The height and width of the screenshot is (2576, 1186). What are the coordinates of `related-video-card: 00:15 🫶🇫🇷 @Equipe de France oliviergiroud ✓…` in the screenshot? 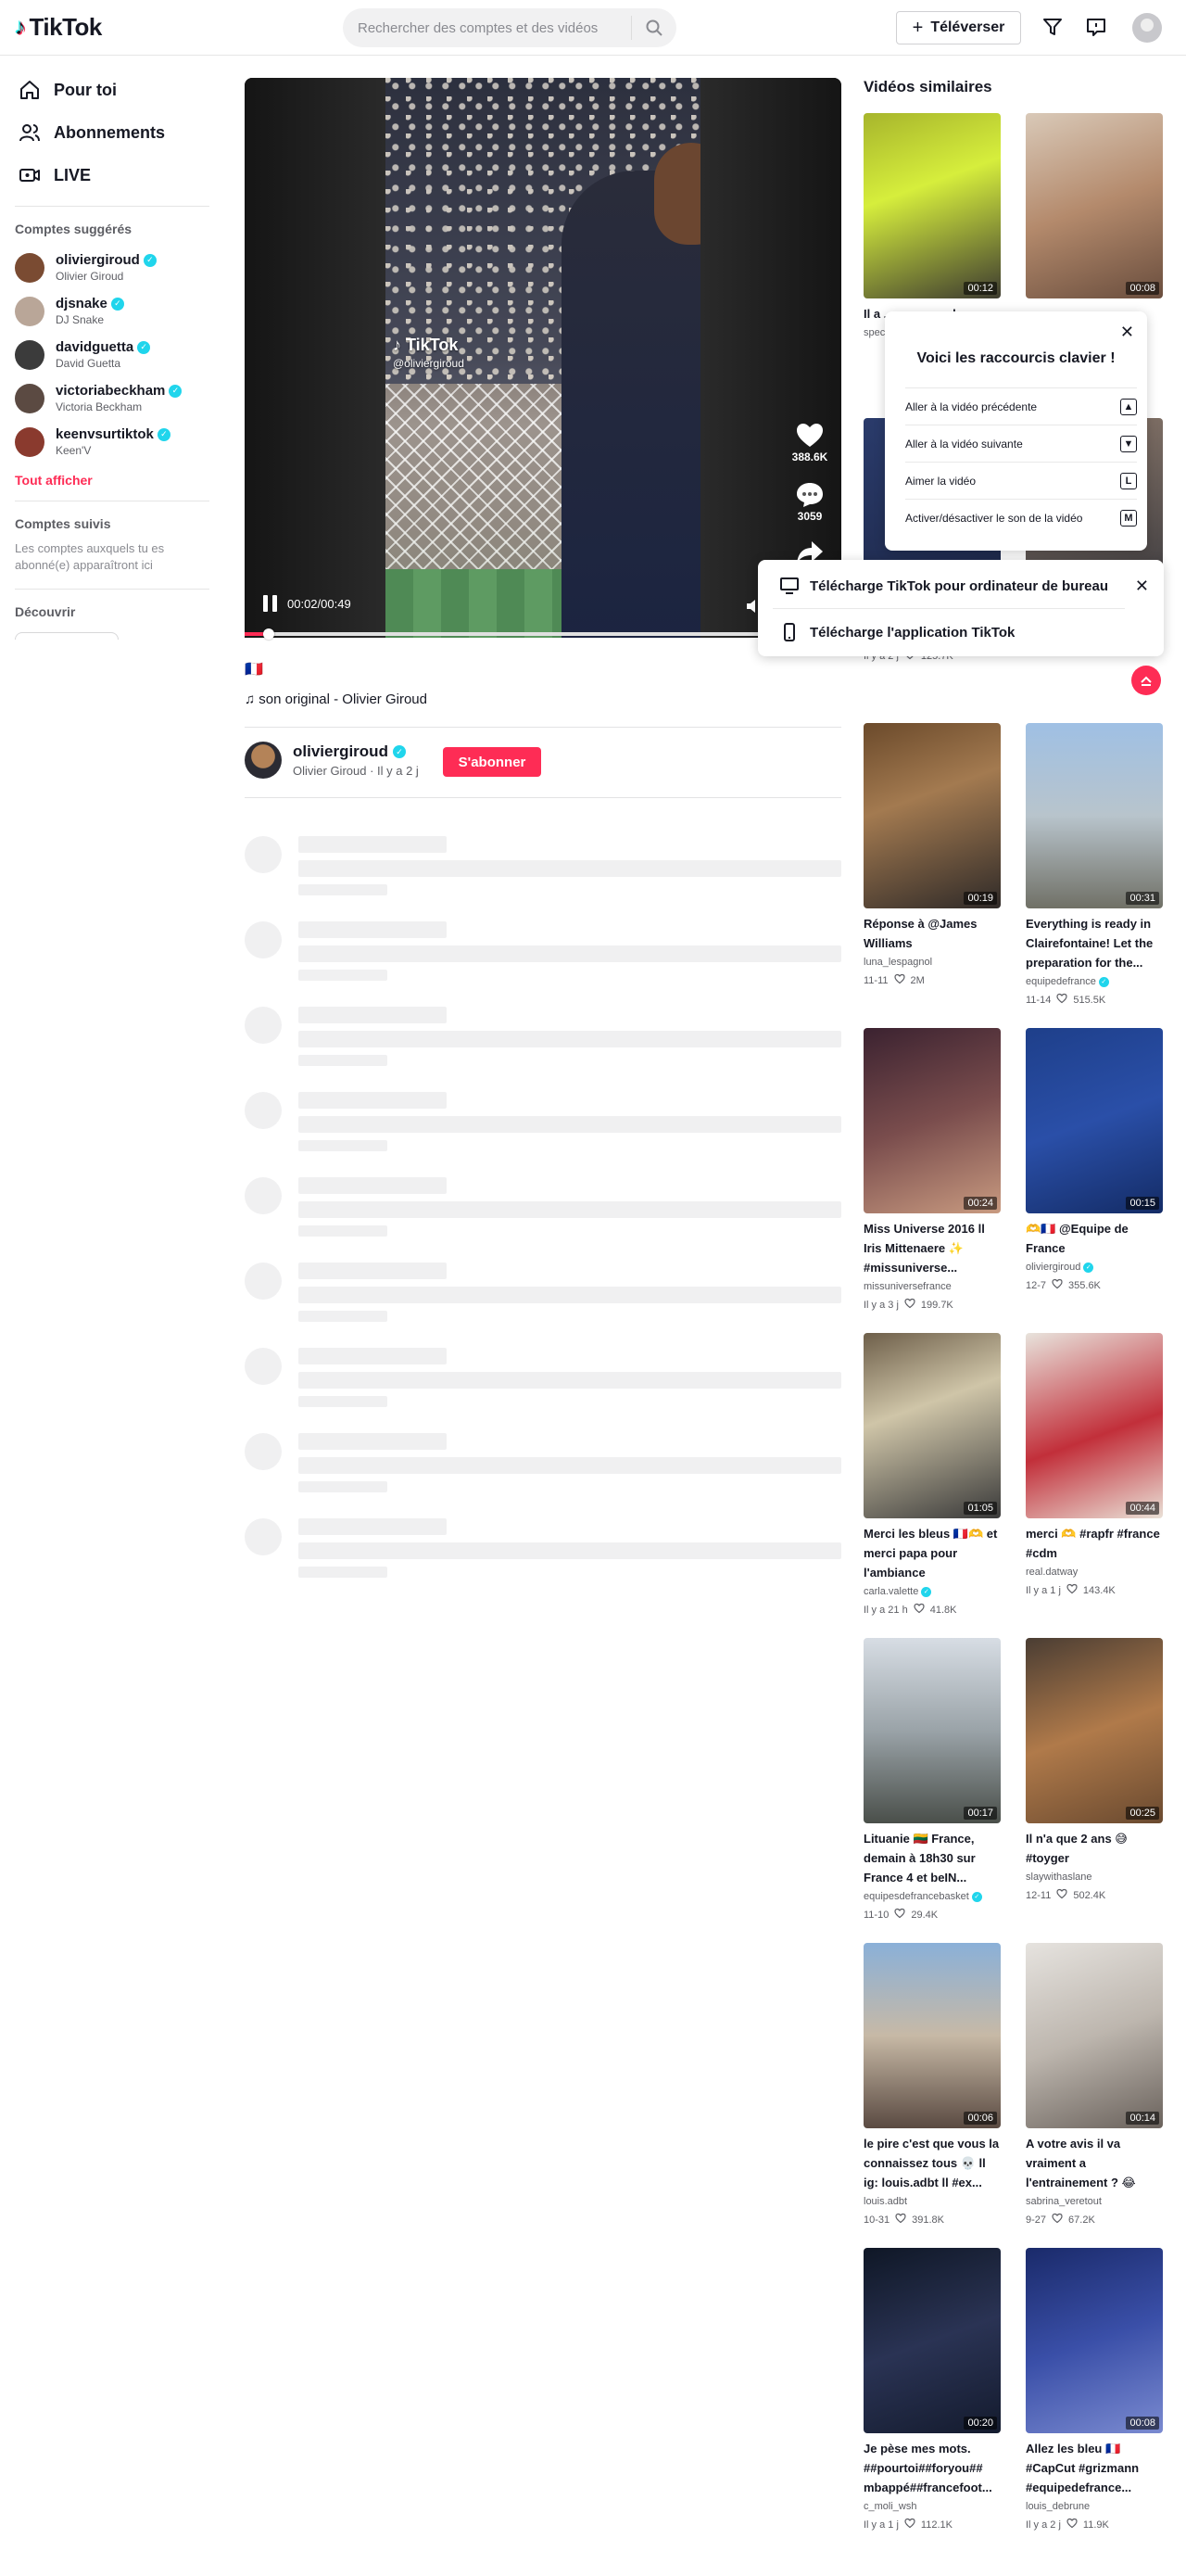 It's located at (1094, 1160).